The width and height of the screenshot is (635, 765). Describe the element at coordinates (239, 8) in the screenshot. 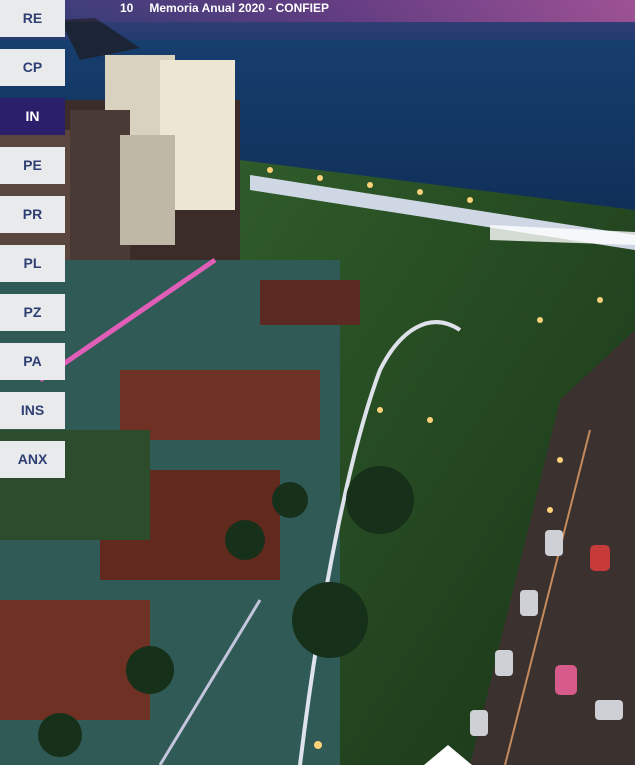

I see `document-title: Memoria Anual 2020 - CONFIEP` at that location.